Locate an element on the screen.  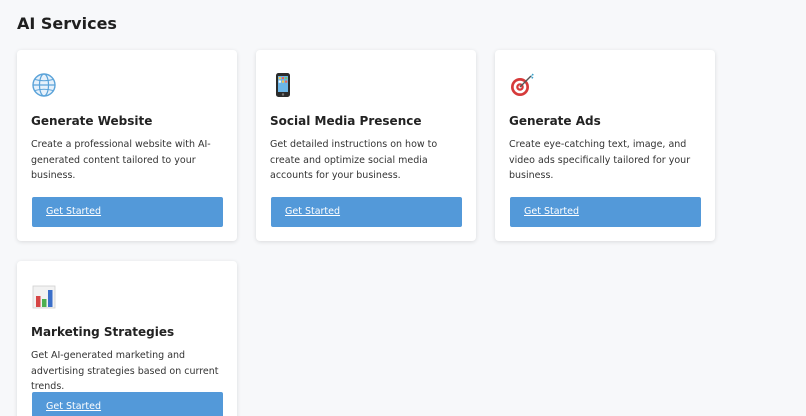
card-title: Social Media Presence is located at coordinates (346, 121).